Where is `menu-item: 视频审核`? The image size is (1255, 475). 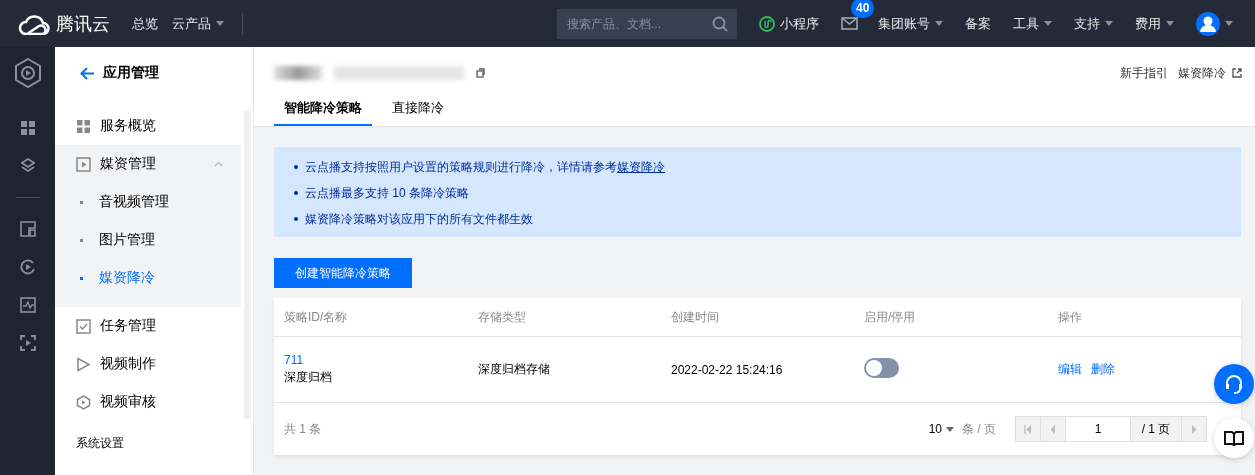
menu-item: 视频审核 is located at coordinates (148, 402).